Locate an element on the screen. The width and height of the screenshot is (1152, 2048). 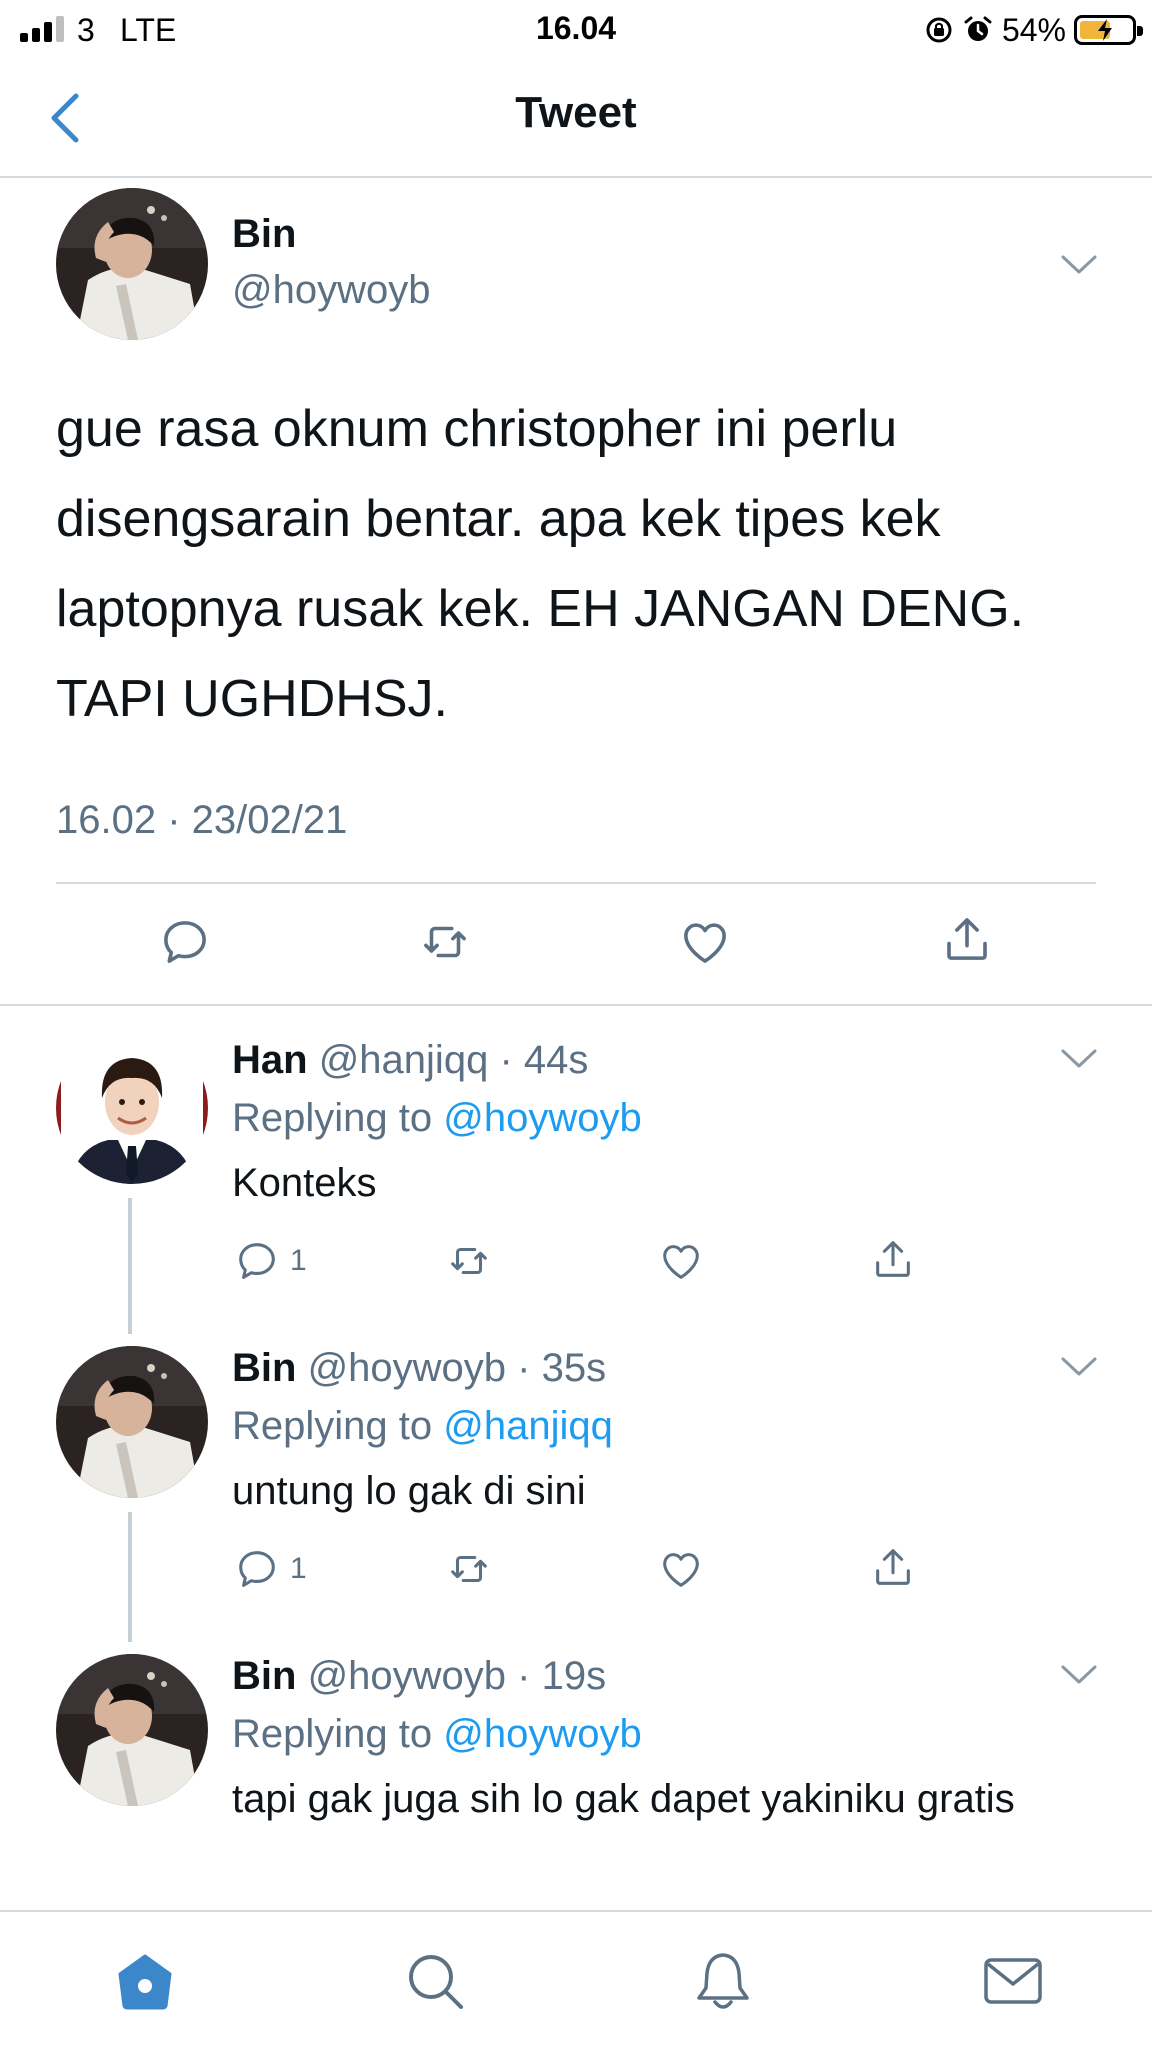
battery-percentage: 54% is located at coordinates (1033, 29).